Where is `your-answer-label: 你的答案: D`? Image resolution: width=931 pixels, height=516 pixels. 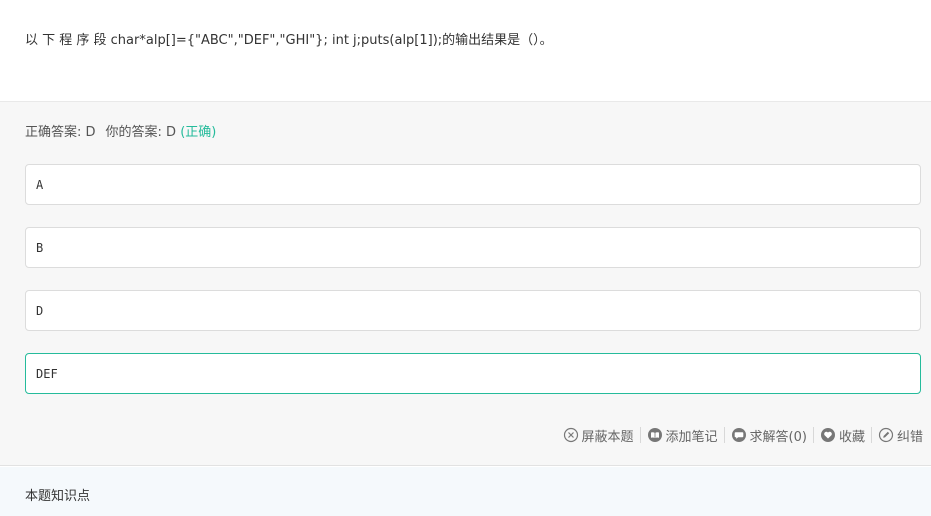
your-answer-label: 你的答案: D is located at coordinates (141, 132).